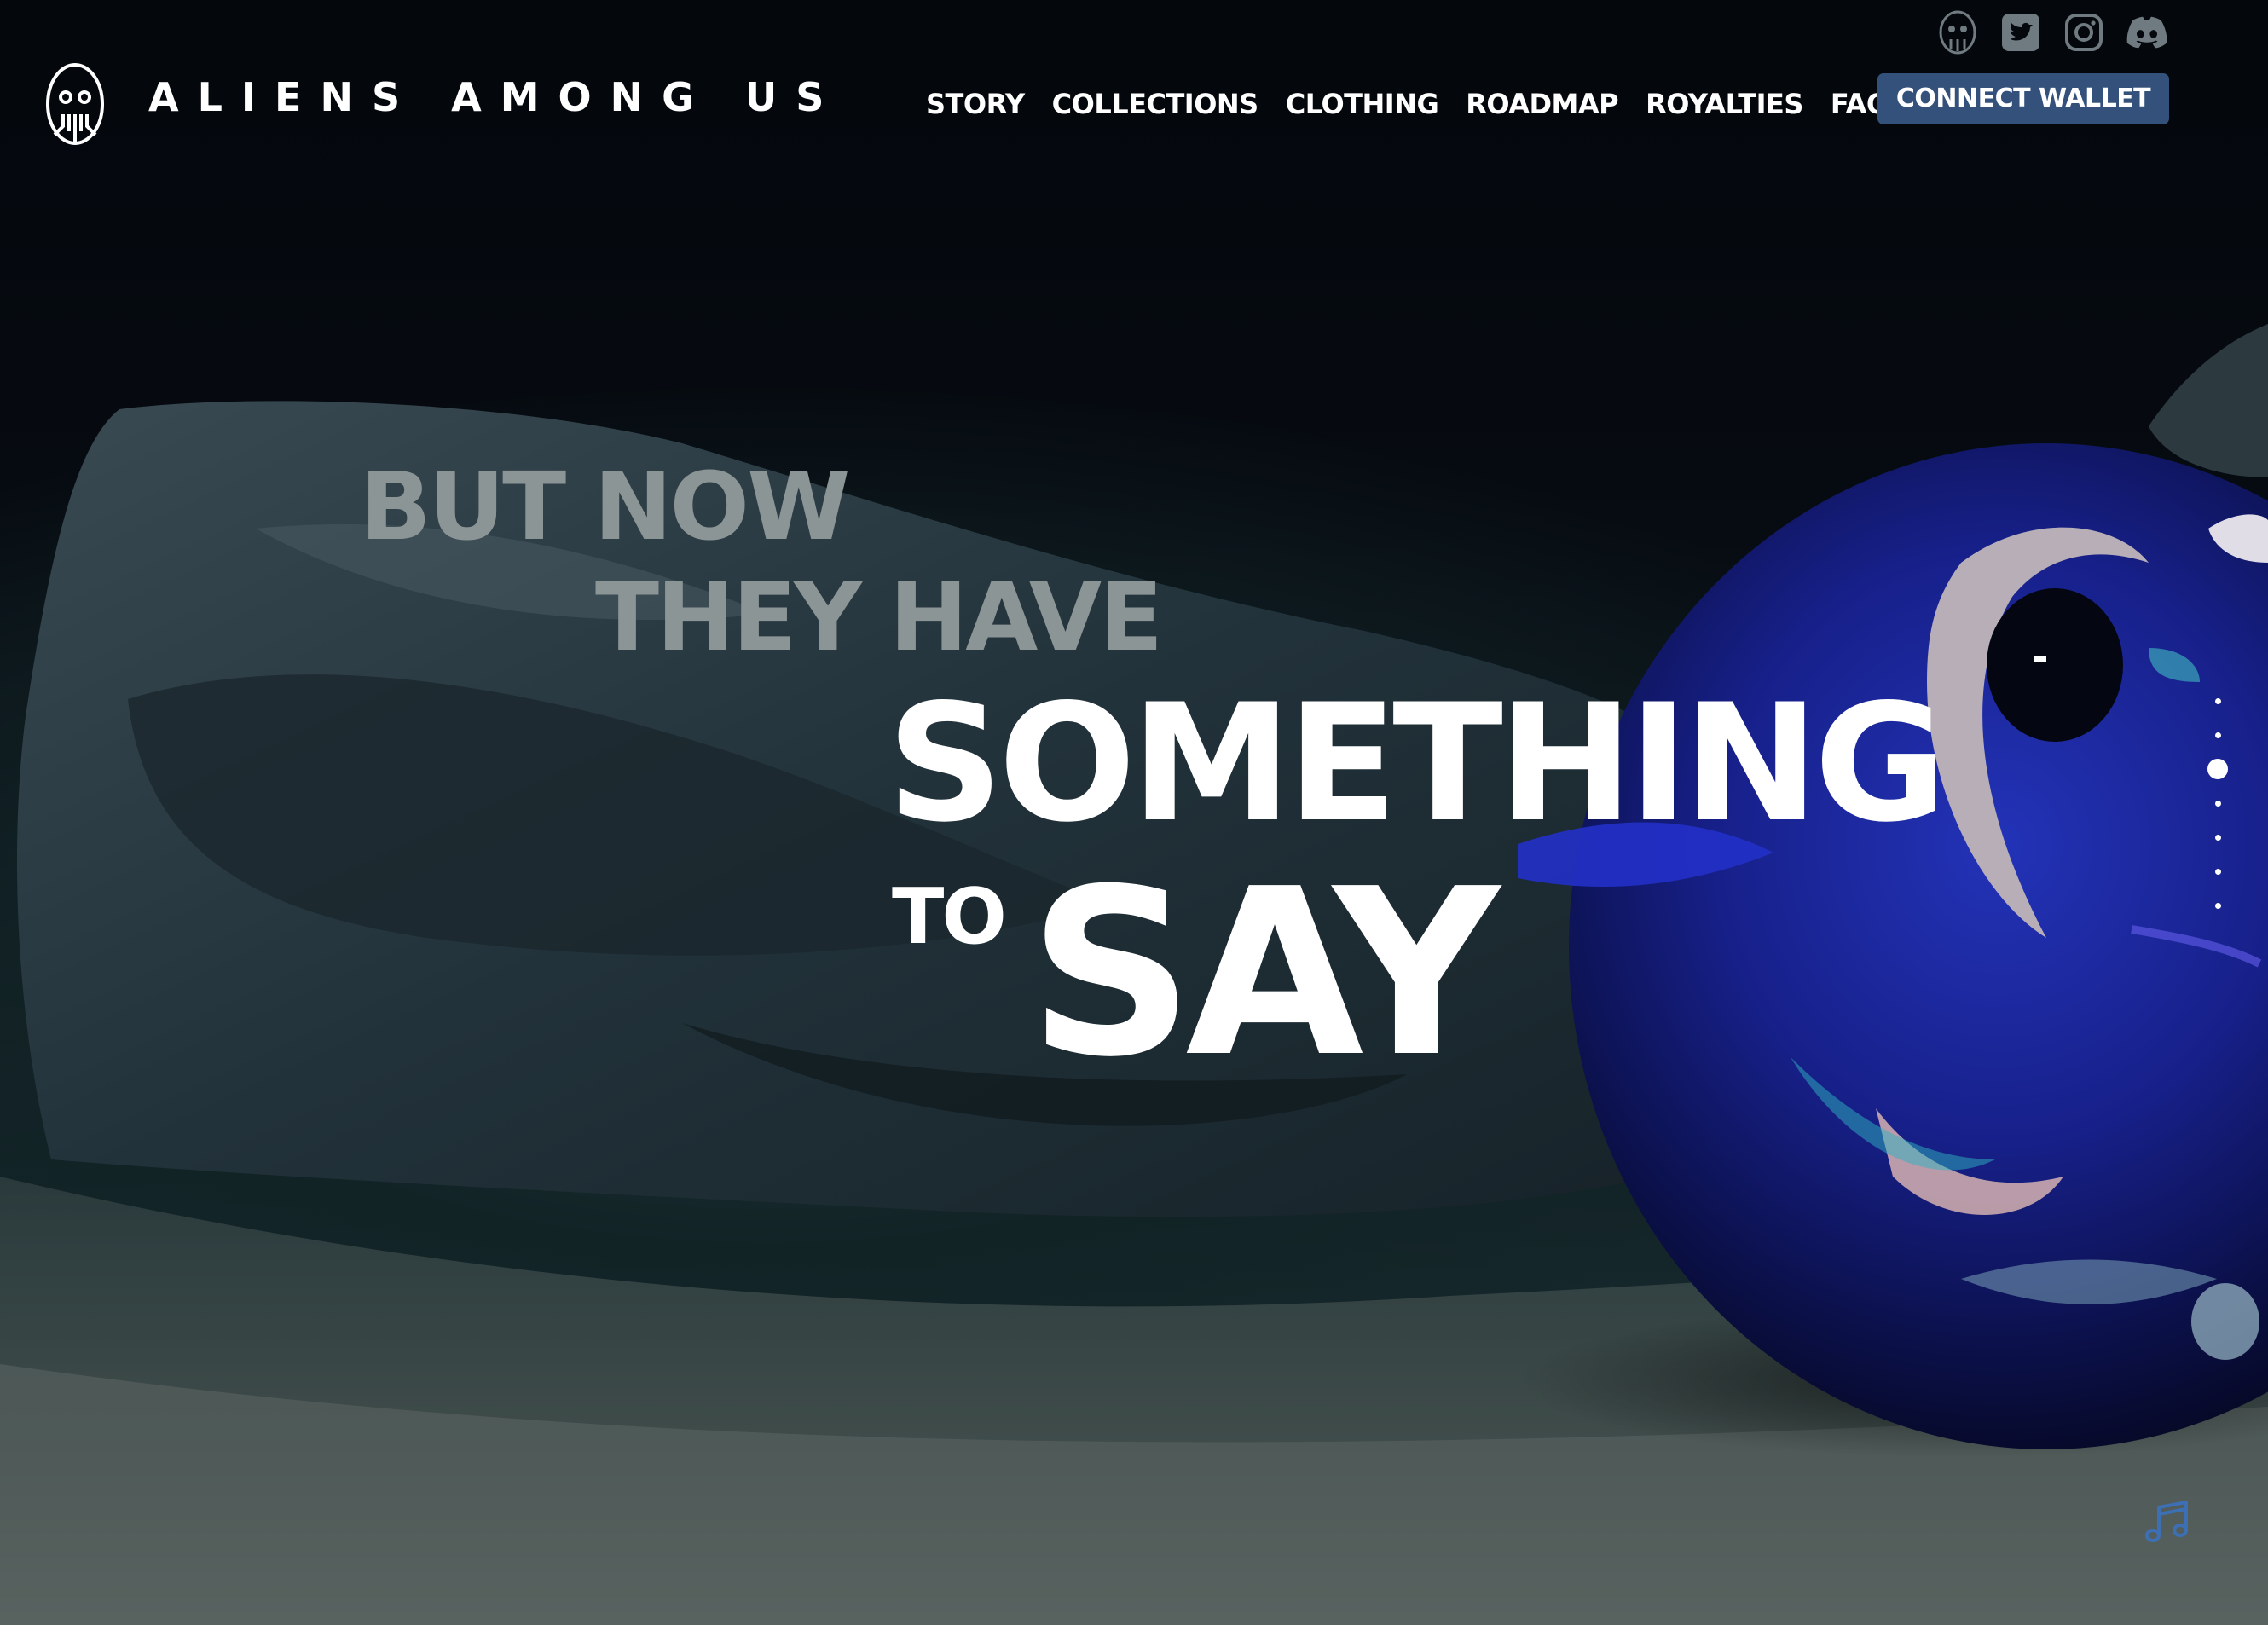  What do you see at coordinates (2021, 32) in the screenshot?
I see `twitter-icon` at bounding box center [2021, 32].